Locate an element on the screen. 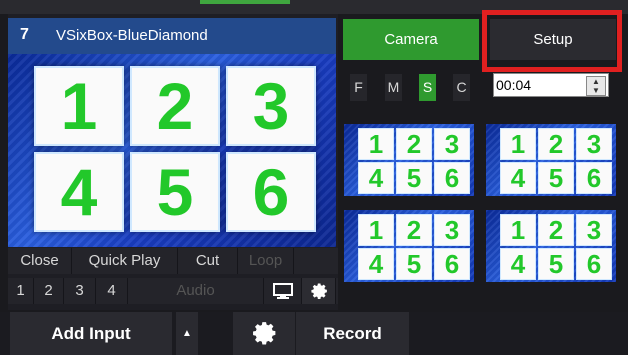  camera-button: Camera is located at coordinates (411, 39).